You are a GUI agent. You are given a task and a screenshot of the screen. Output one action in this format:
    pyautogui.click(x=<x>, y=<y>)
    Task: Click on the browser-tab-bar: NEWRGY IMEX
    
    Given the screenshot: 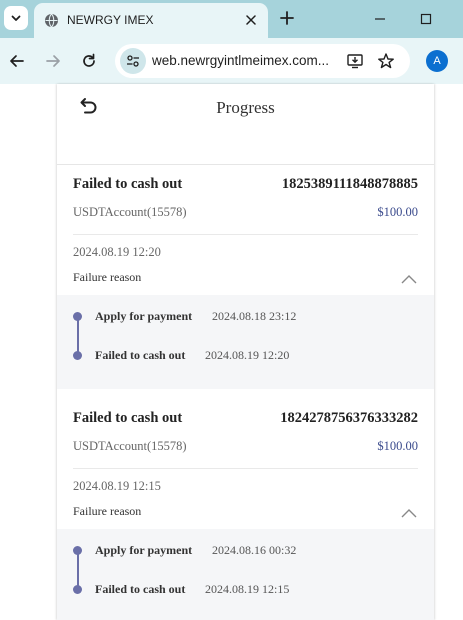 What is the action you would take?
    pyautogui.click(x=231, y=19)
    